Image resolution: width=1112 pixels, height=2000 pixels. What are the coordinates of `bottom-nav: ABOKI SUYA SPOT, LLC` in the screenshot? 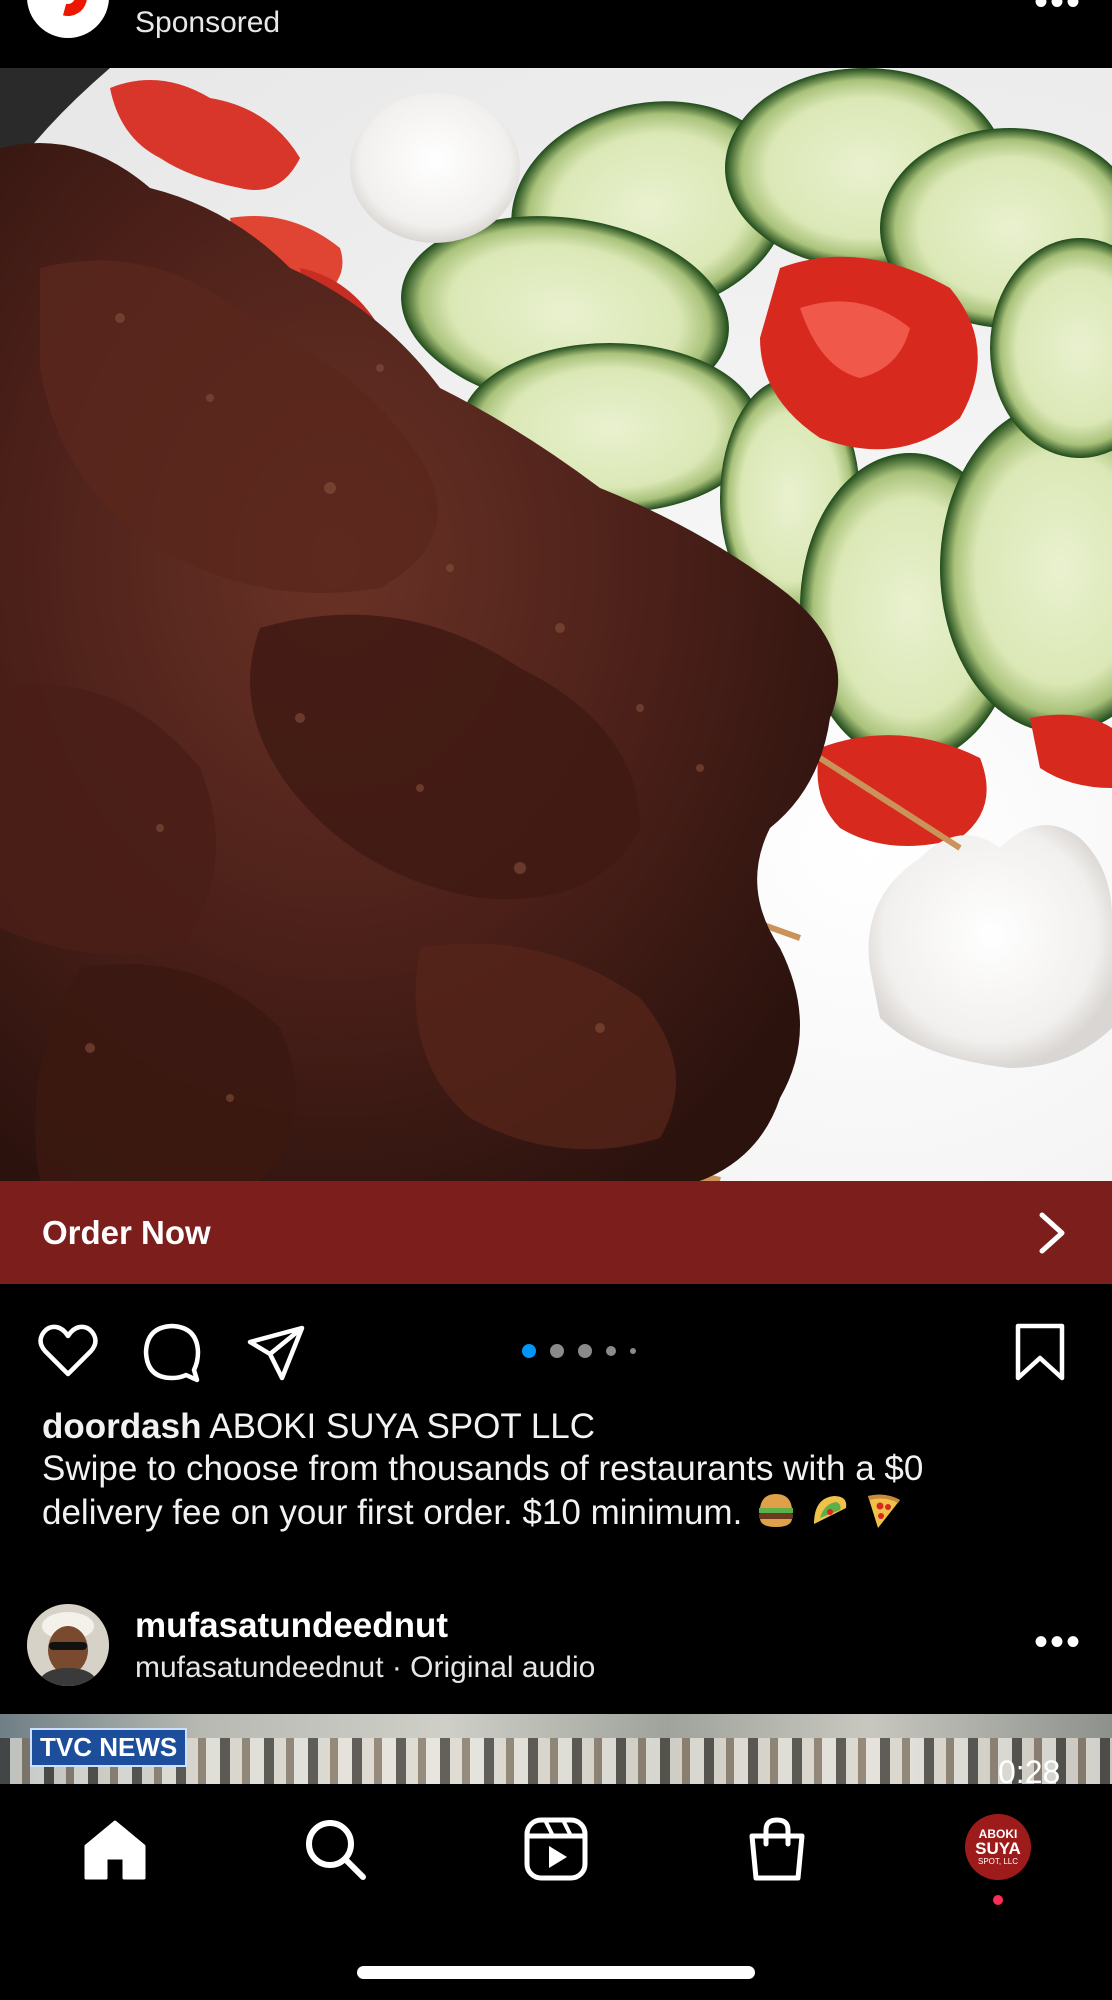 It's located at (556, 1892).